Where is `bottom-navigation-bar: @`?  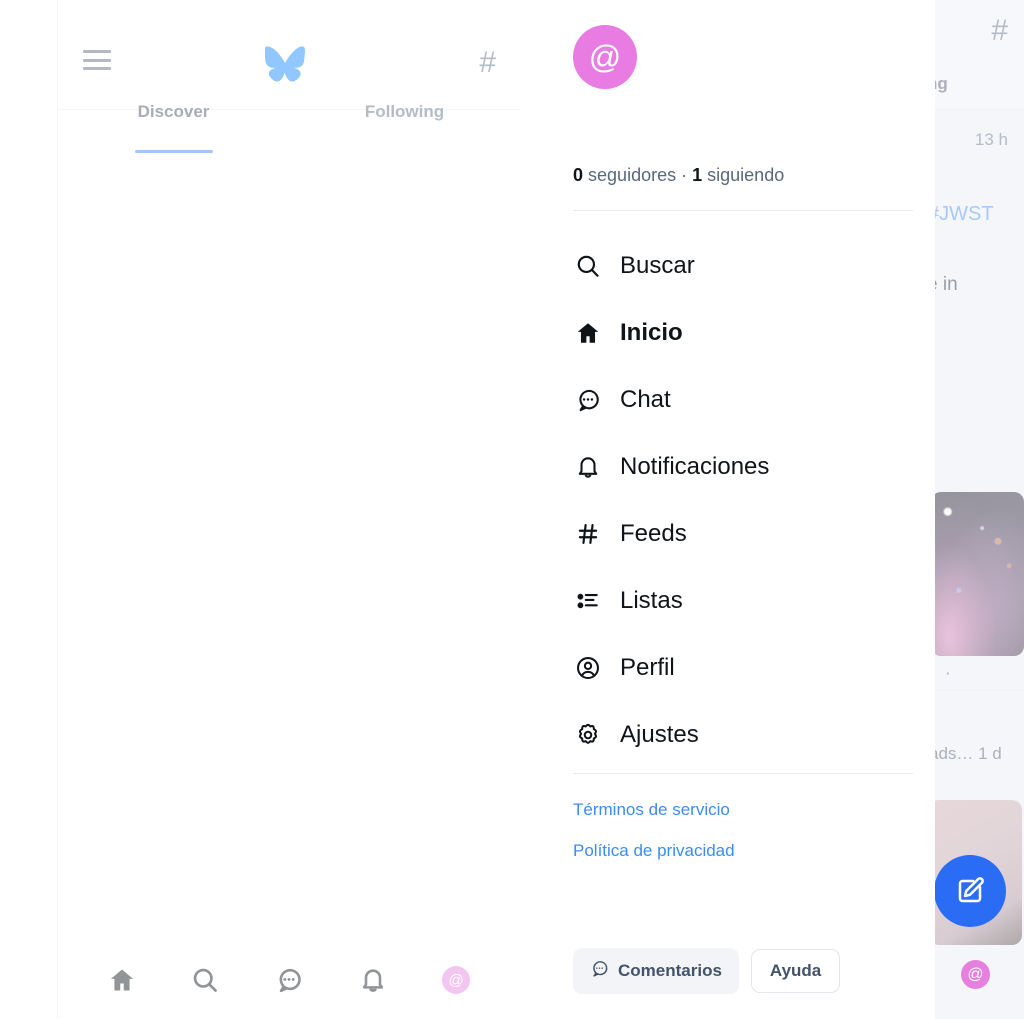 bottom-navigation-bar: @ is located at coordinates (289, 980).